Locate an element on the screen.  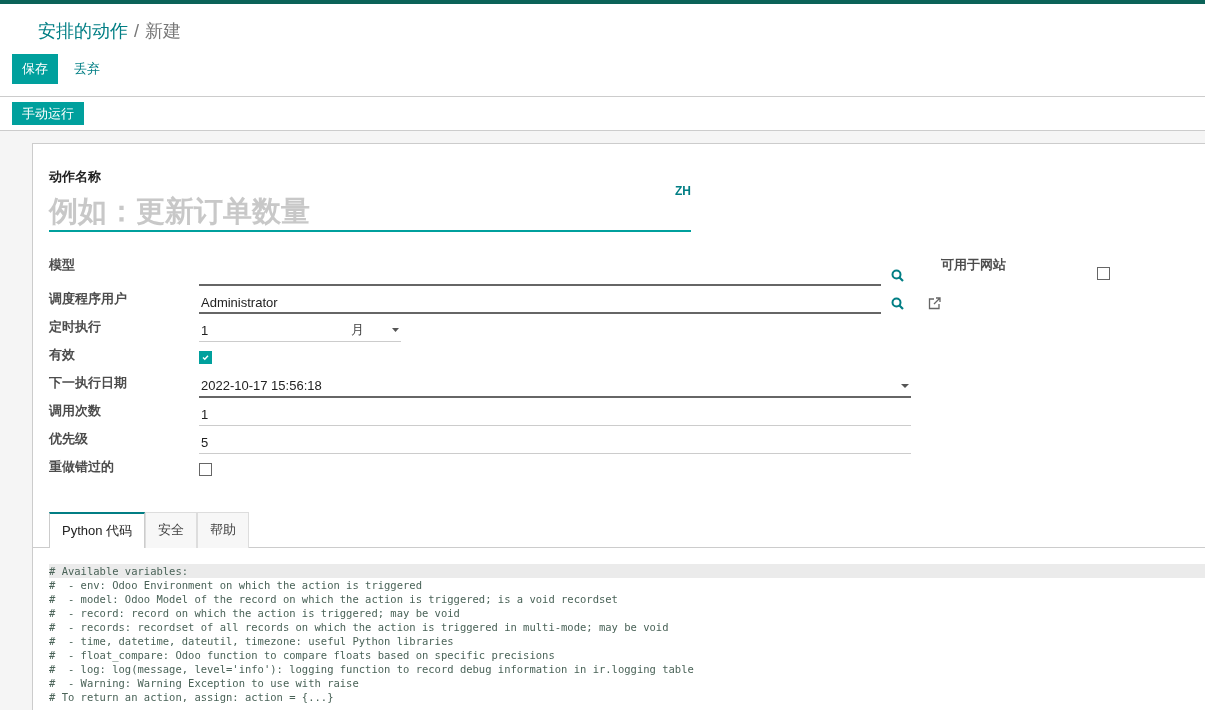
discard-button: 丢弃 is located at coordinates (87, 69).